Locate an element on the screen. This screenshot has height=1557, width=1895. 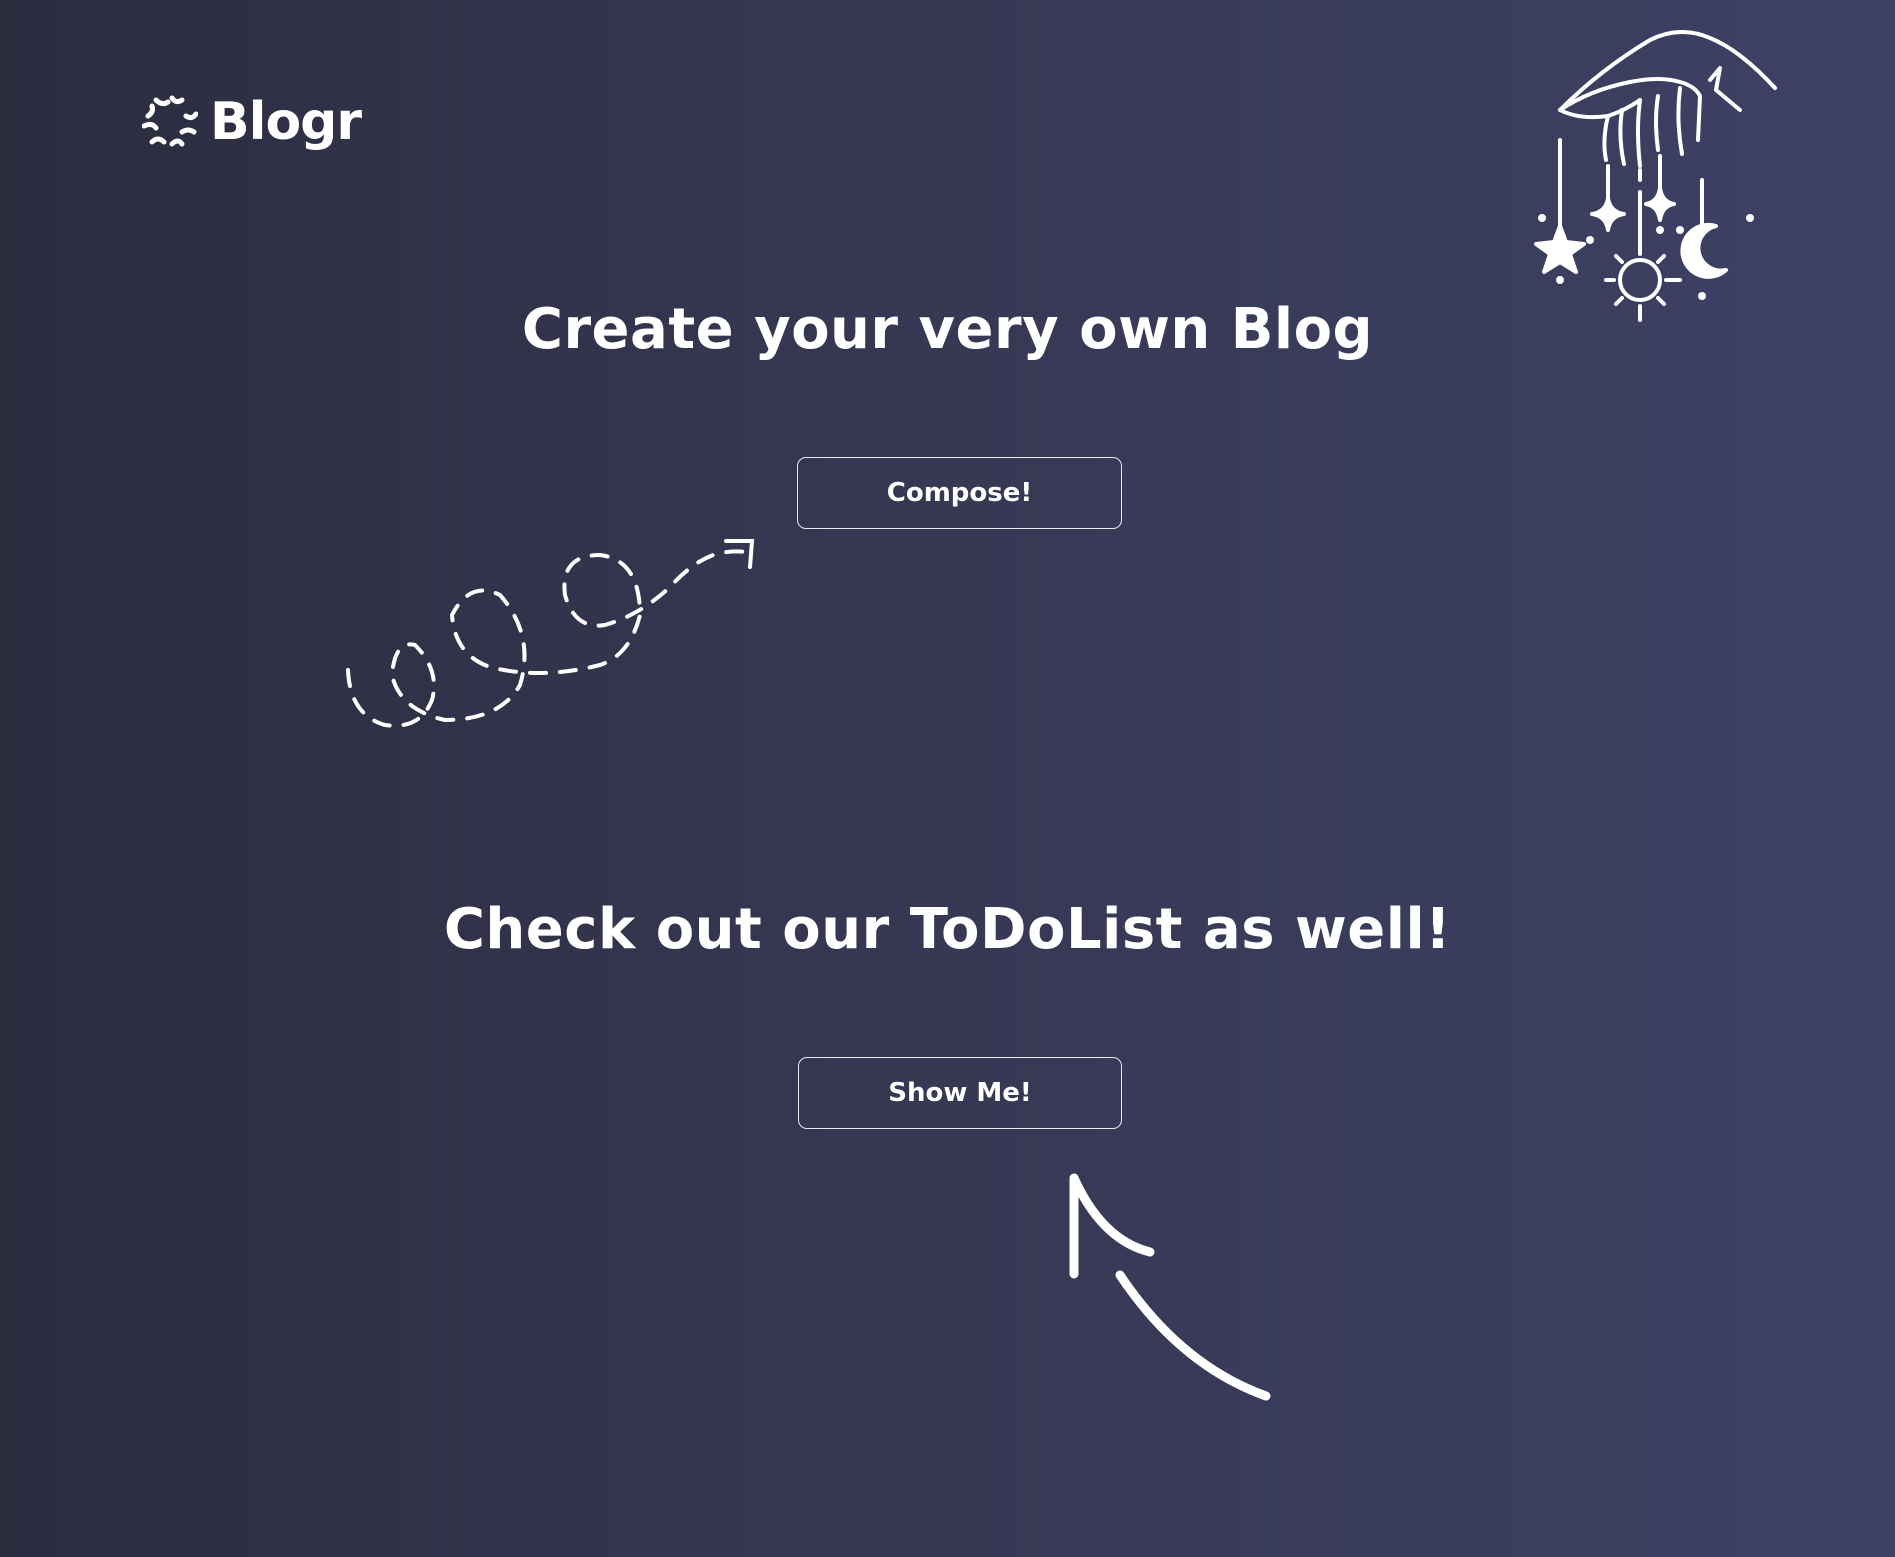
section-heading-blog: Create your very own Blog is located at coordinates (947, 329).